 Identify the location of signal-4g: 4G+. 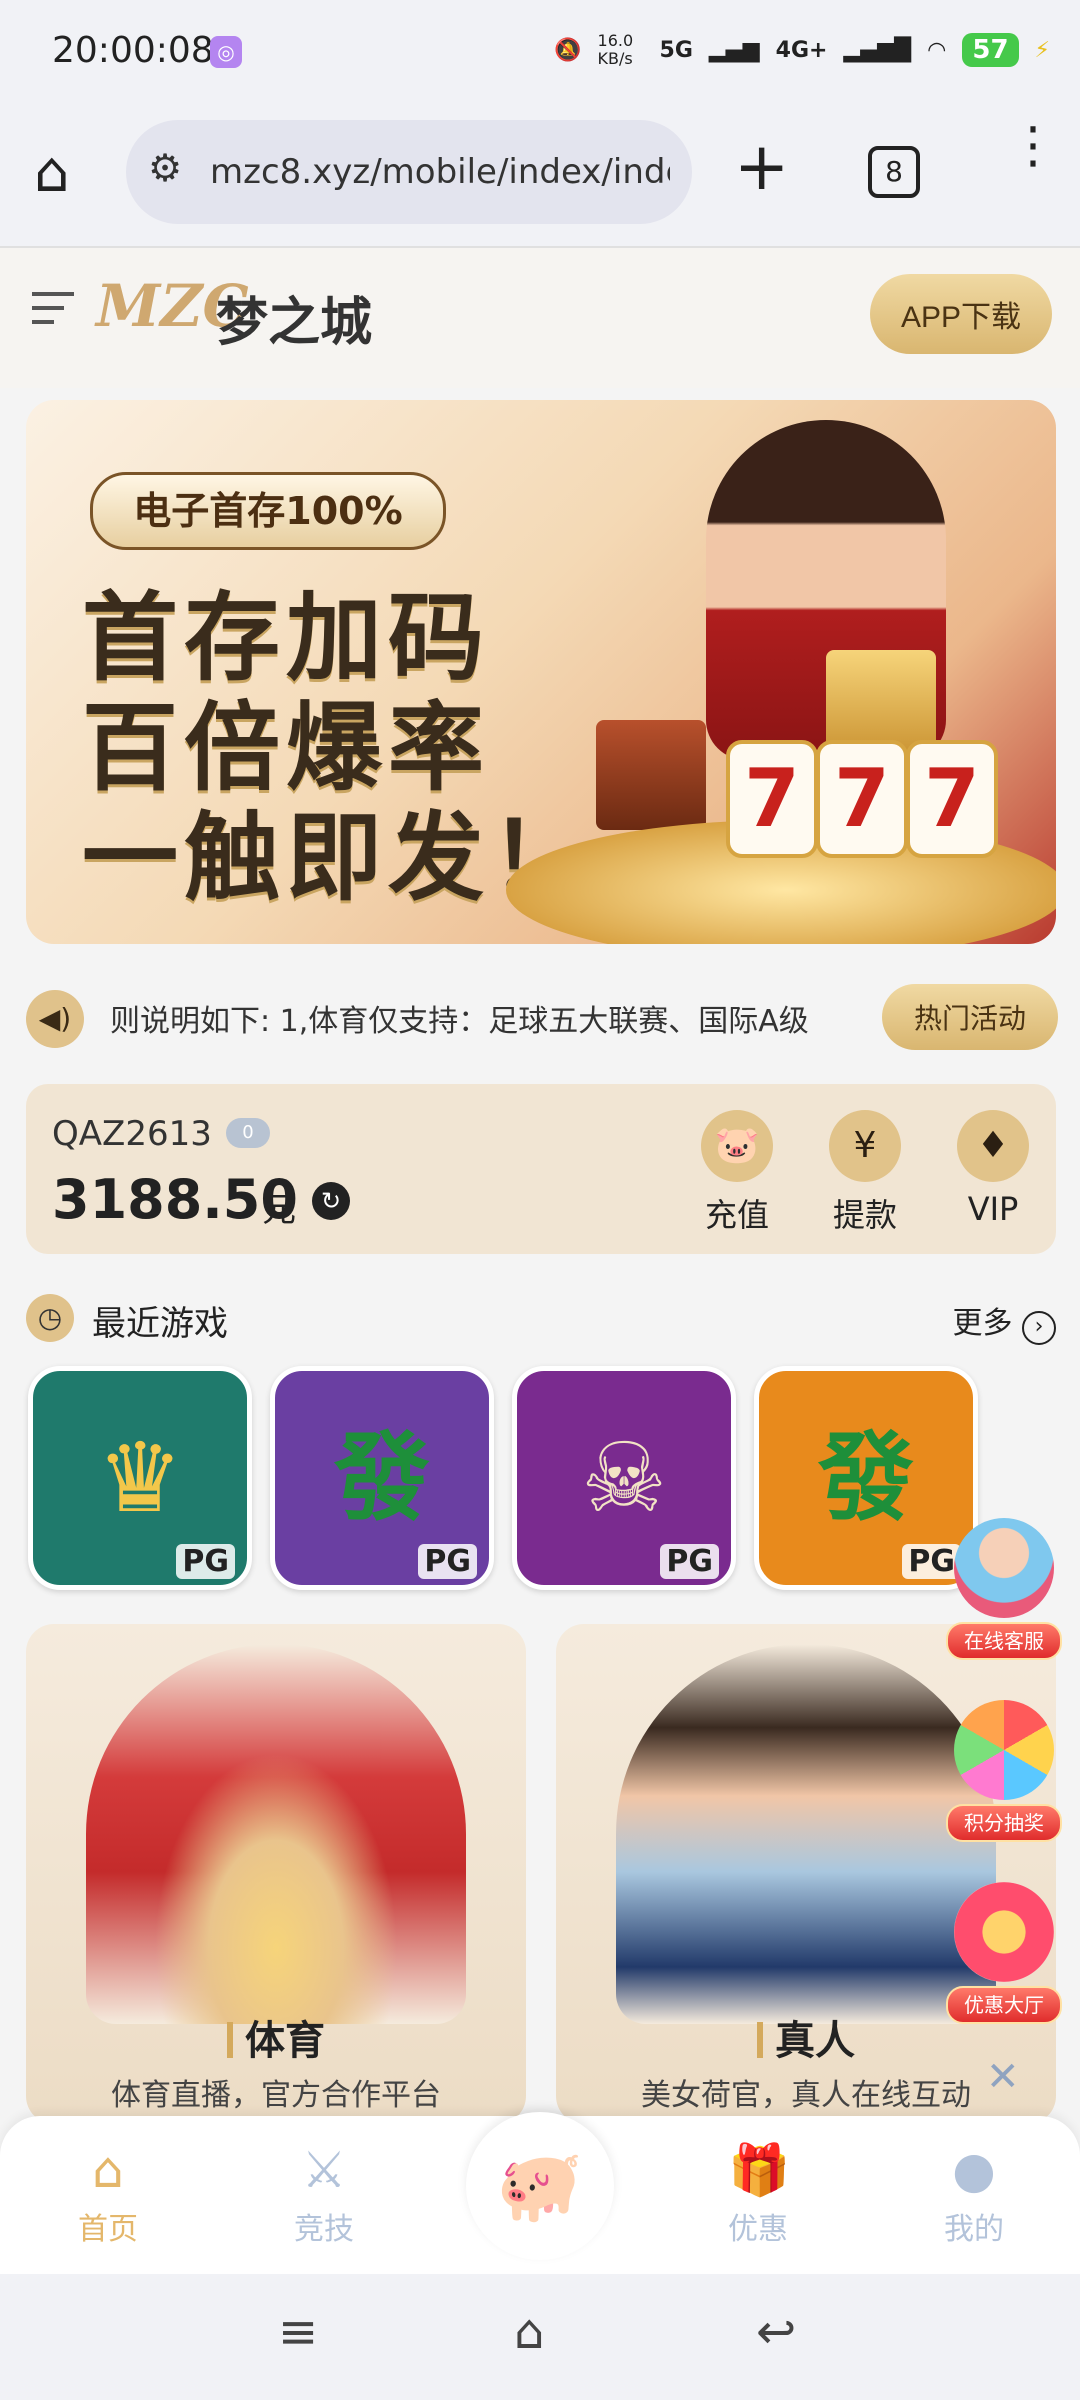
(801, 50).